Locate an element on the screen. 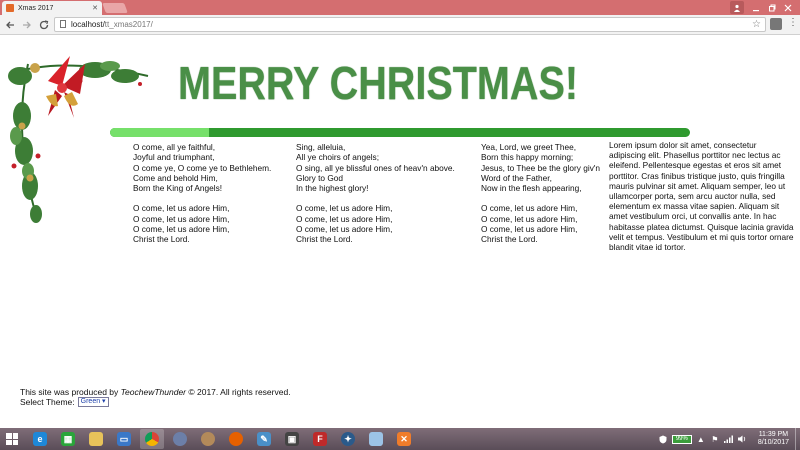  network-icon is located at coordinates (729, 439).